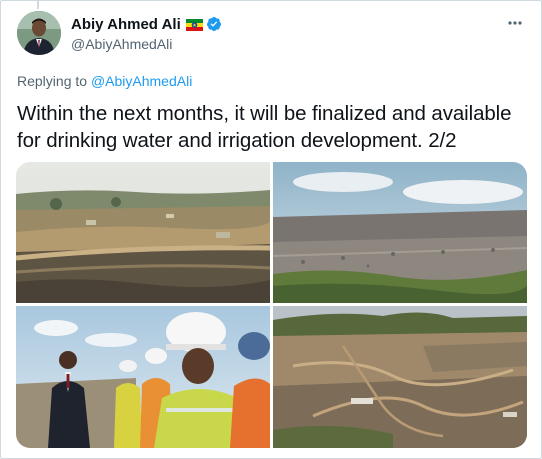 The width and height of the screenshot is (542, 459). I want to click on rock-fill-dam-photo, so click(400, 232).